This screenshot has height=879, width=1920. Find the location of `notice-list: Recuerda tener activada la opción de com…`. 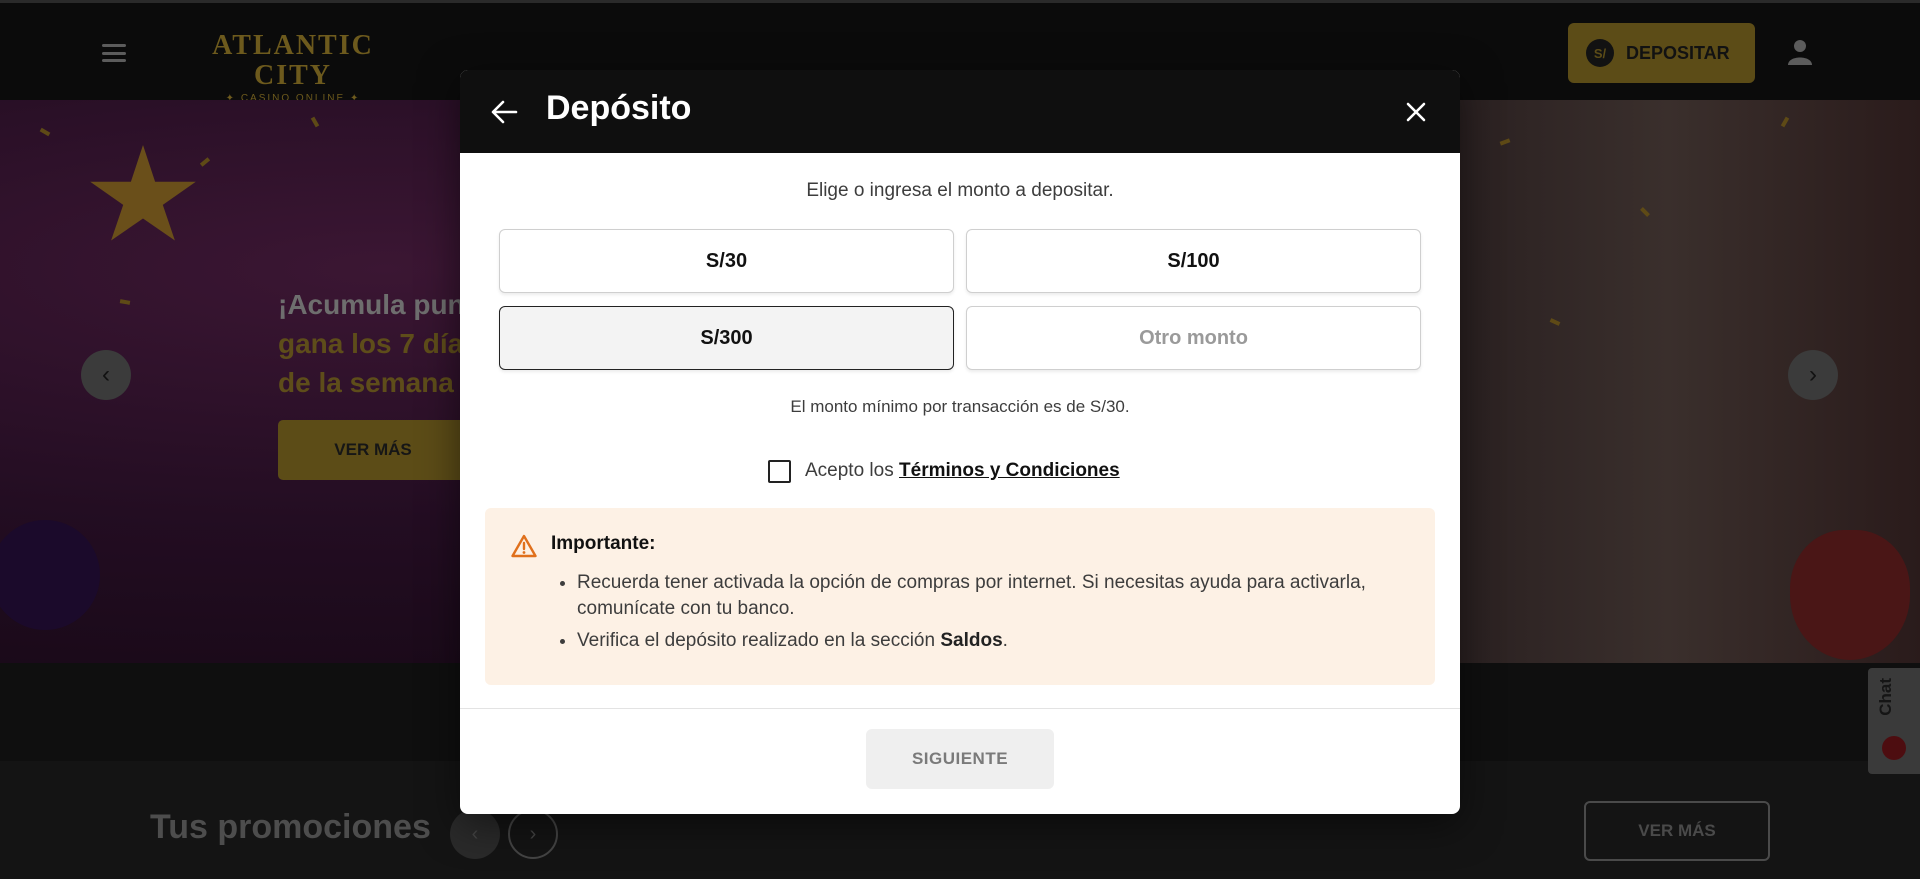

notice-list: Recuerda tener activada la opción de com… is located at coordinates (1002, 615).